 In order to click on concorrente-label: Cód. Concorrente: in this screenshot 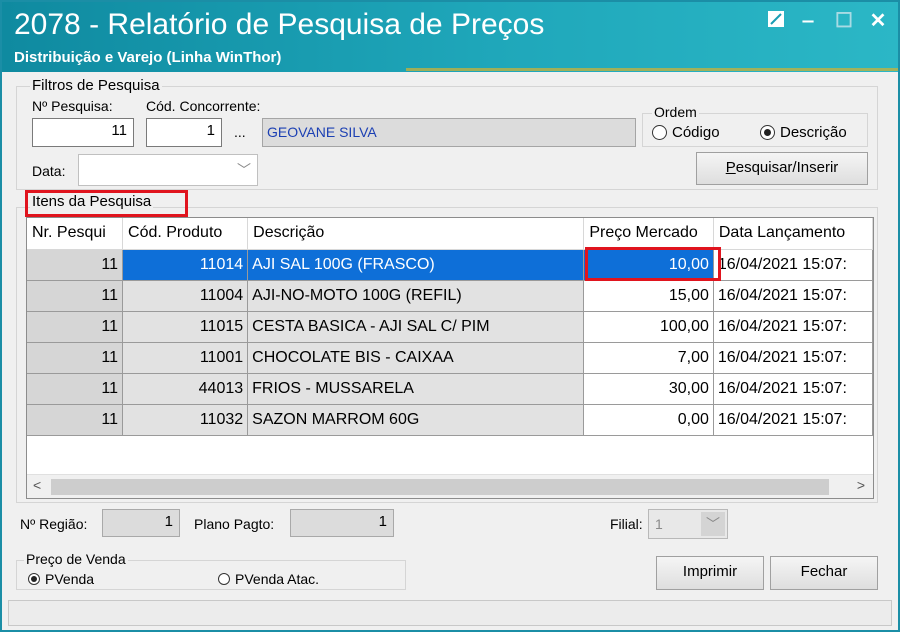, I will do `click(203, 106)`.